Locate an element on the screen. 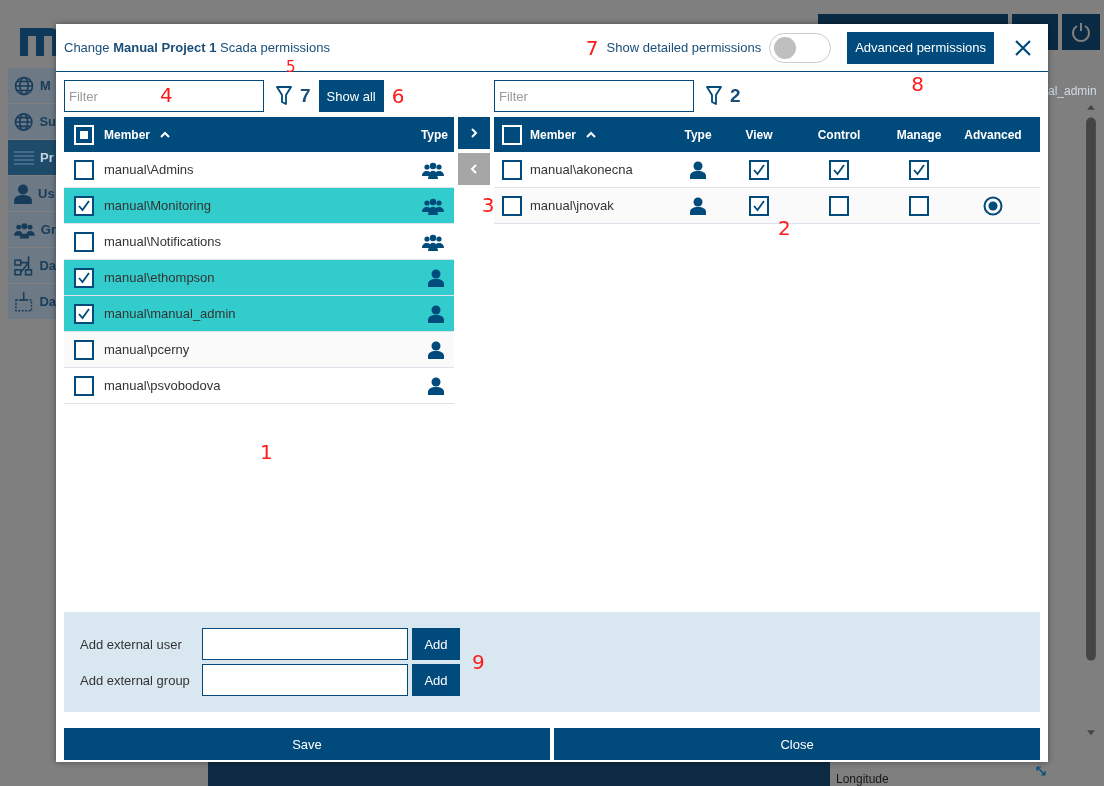  annotation-number: 9 is located at coordinates (478, 662).